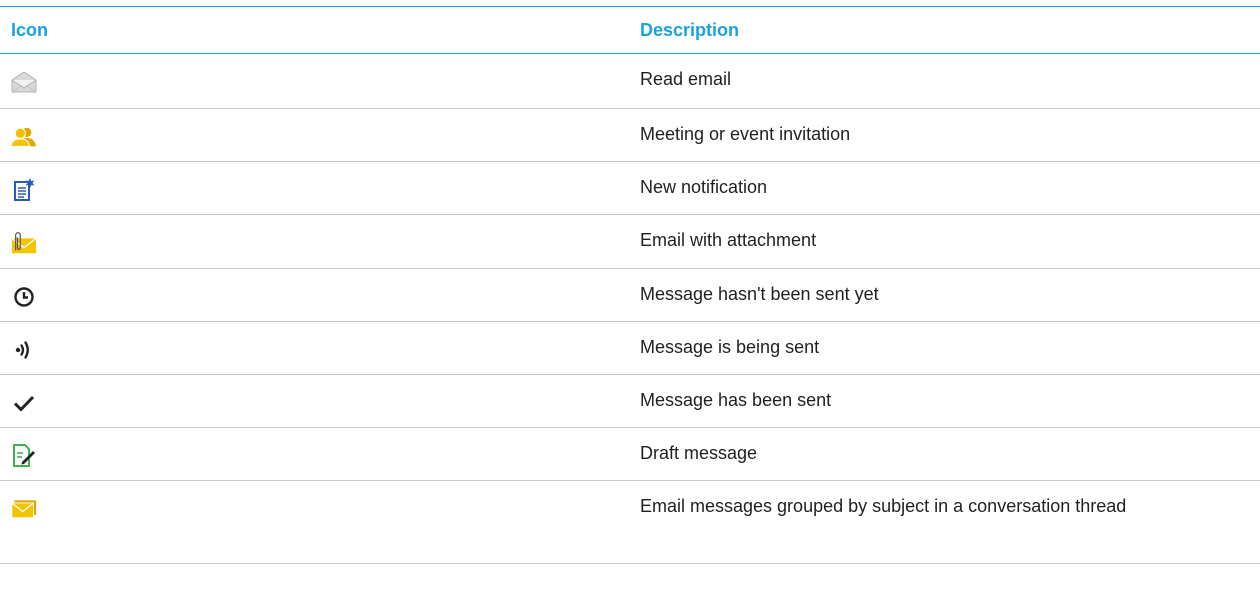 Image resolution: width=1260 pixels, height=594 pixels. I want to click on clock-icon, so click(24, 297).